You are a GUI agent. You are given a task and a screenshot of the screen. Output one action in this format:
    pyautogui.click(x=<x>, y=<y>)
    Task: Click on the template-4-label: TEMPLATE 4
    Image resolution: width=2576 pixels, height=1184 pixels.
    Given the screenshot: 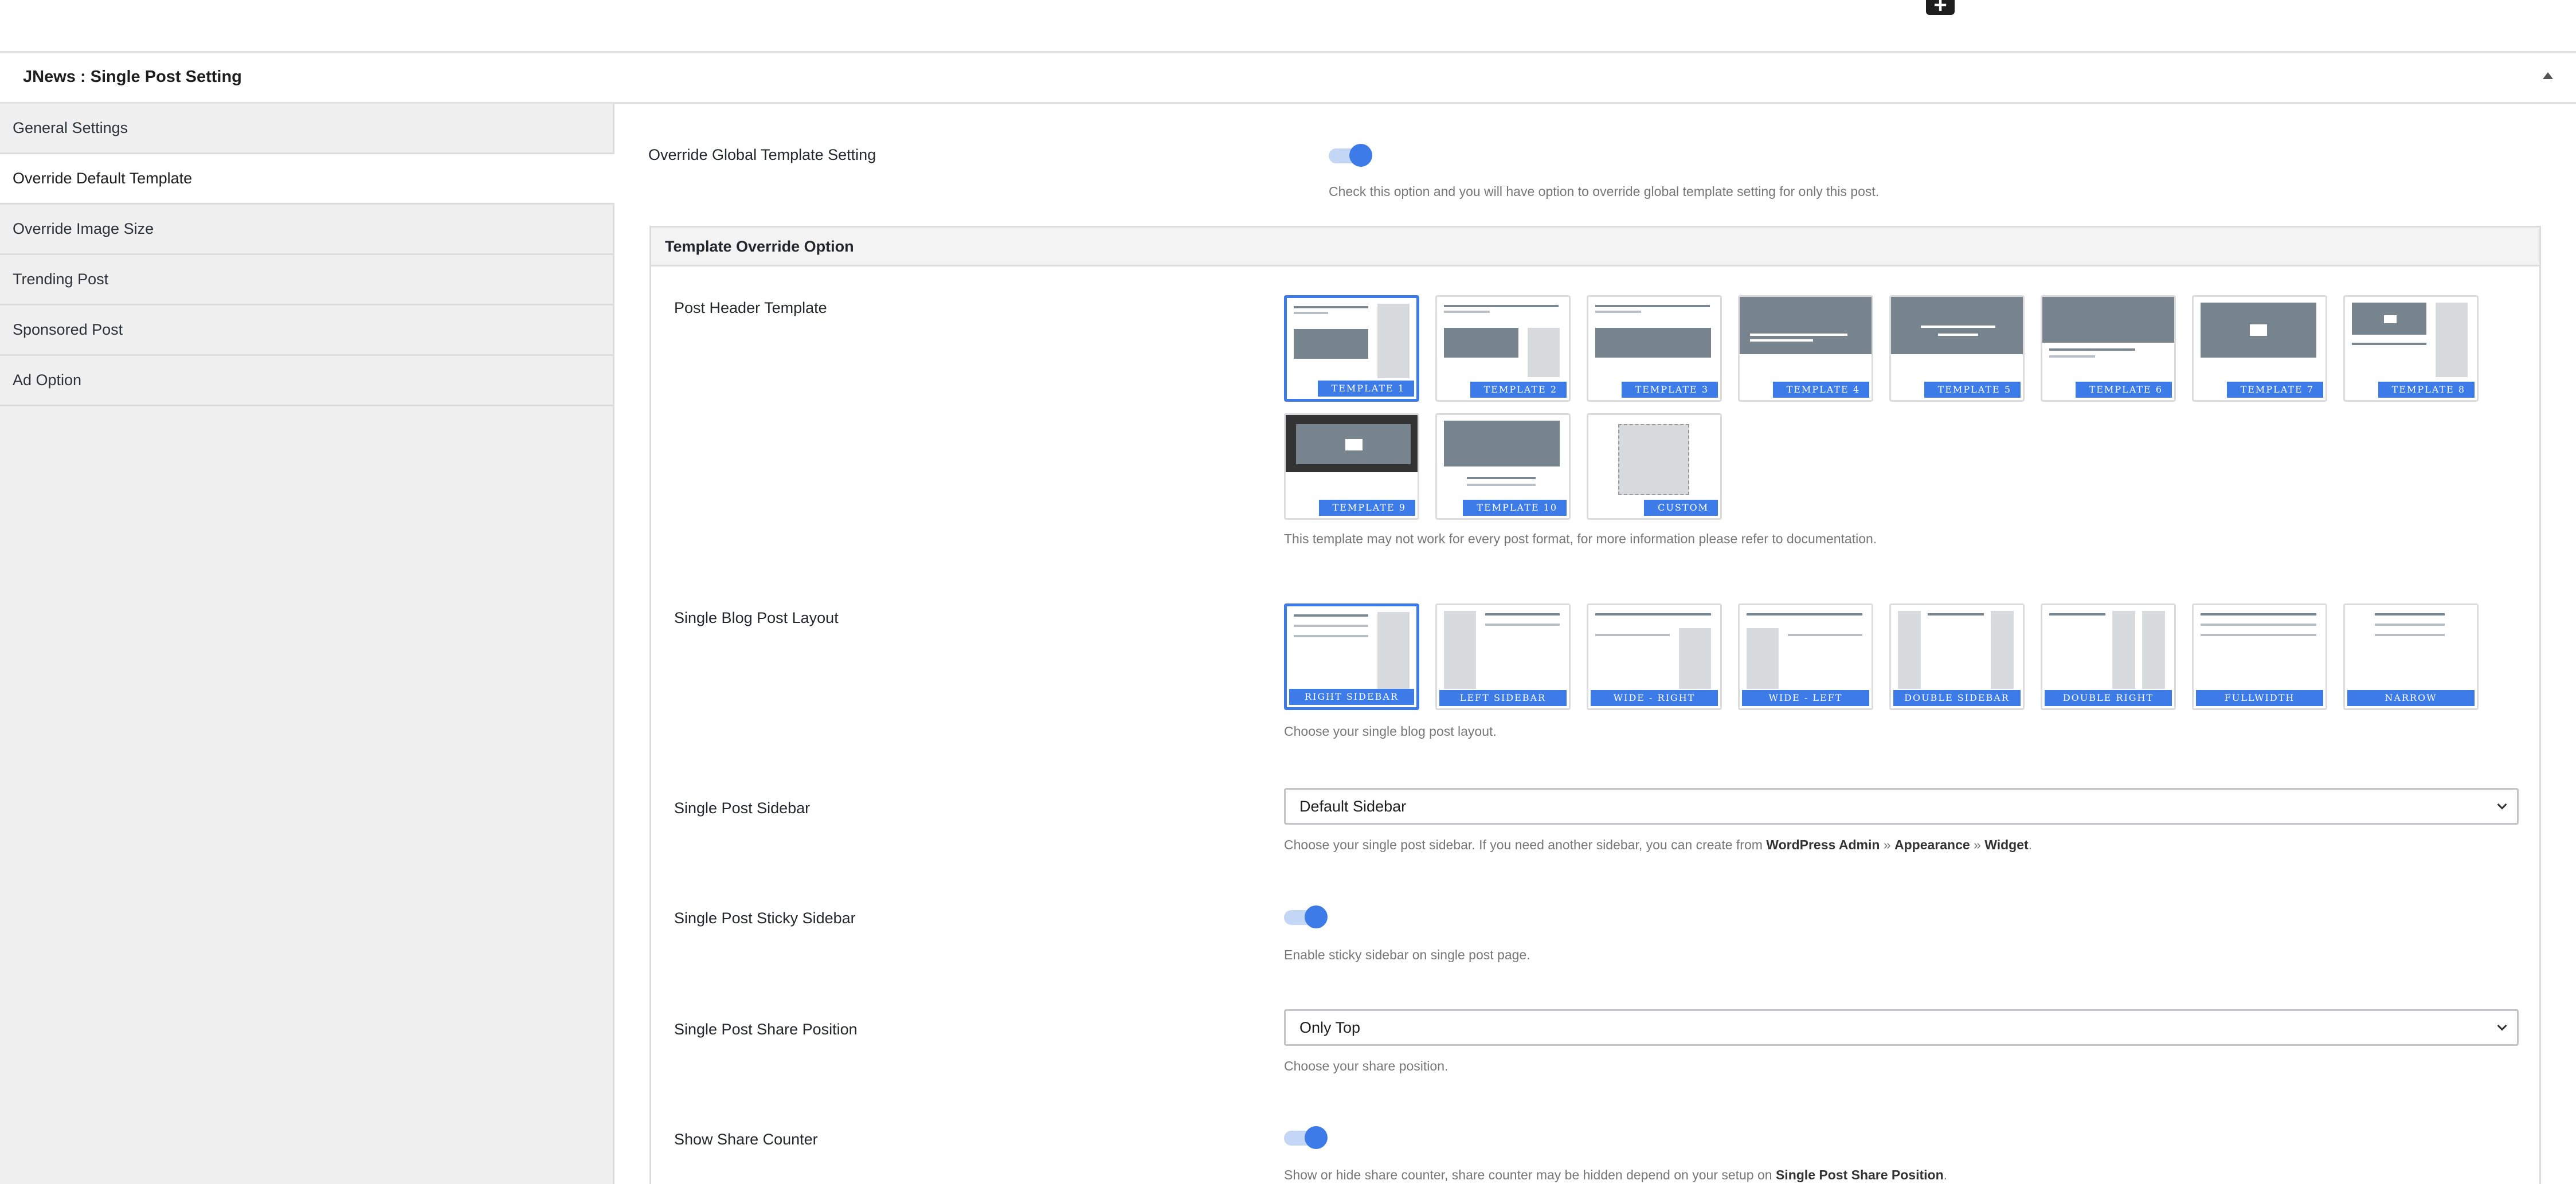 What is the action you would take?
    pyautogui.click(x=1820, y=390)
    